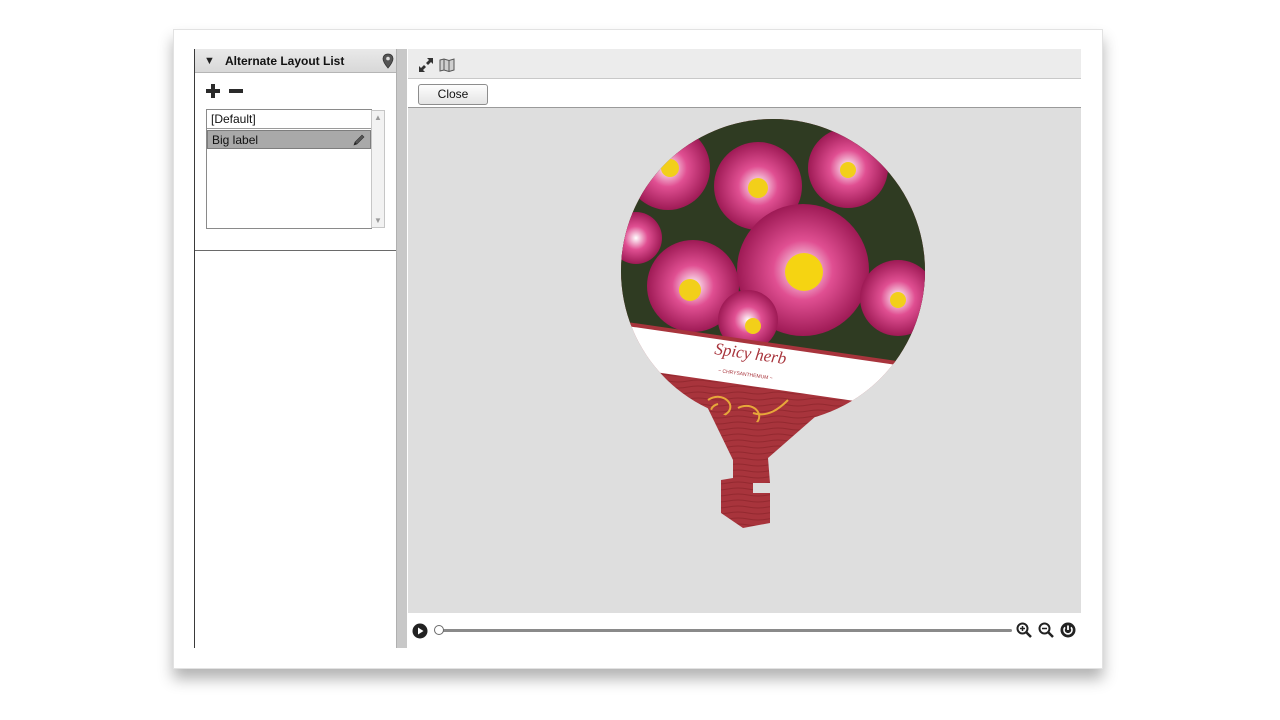 This screenshot has width=1280, height=720. I want to click on timeline-track, so click(723, 630).